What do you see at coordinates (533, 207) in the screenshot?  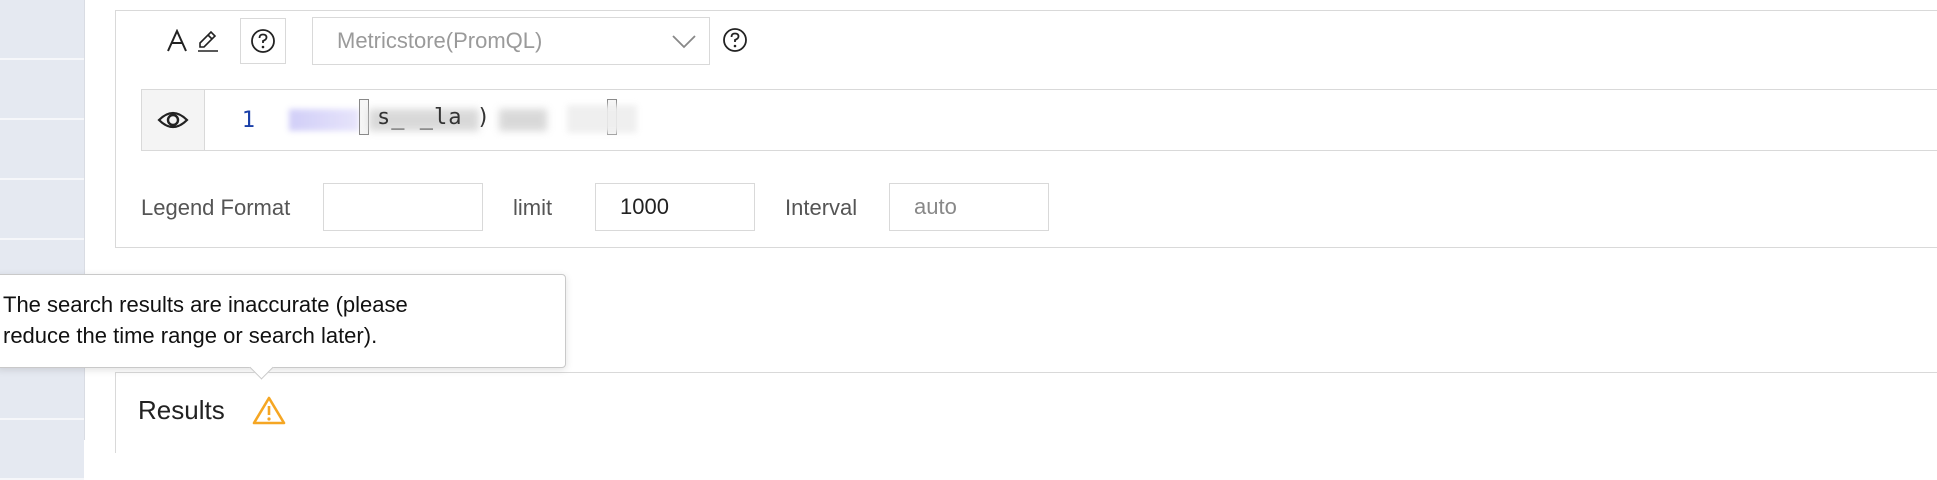 I see `limit-label: limit` at bounding box center [533, 207].